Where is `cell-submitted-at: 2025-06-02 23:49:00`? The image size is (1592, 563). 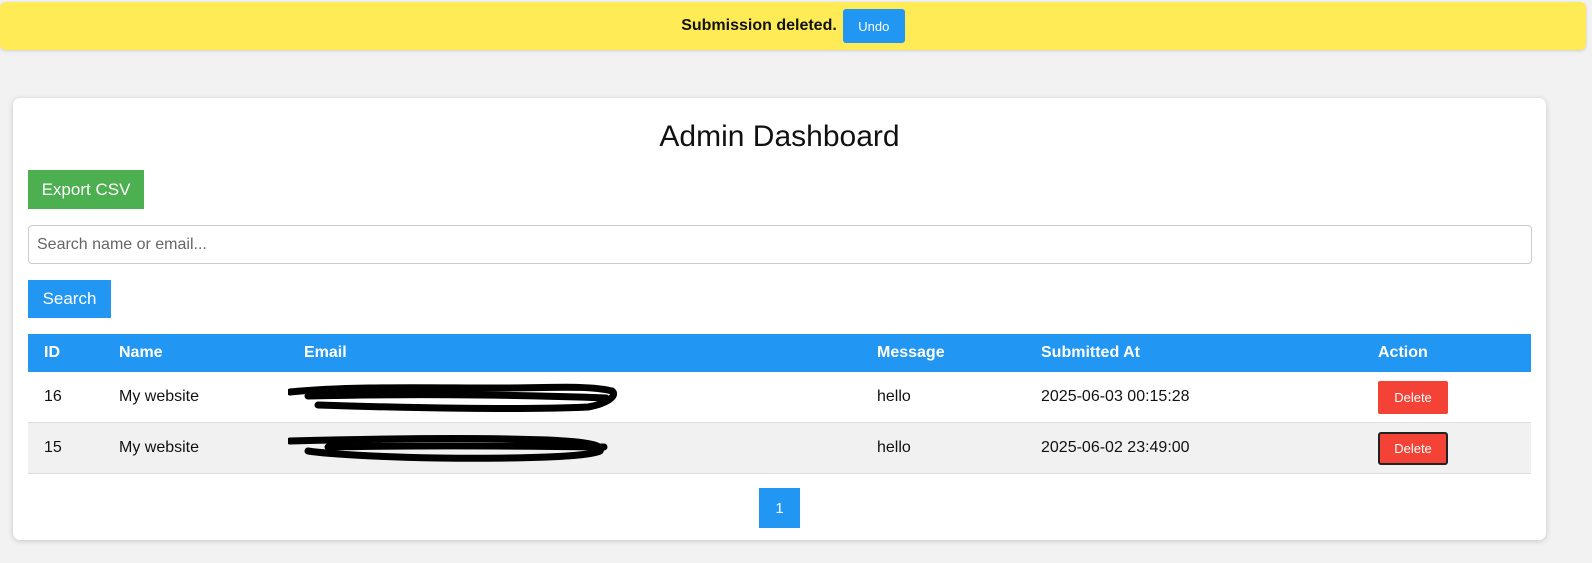
cell-submitted-at: 2025-06-02 23:49:00 is located at coordinates (1193, 448).